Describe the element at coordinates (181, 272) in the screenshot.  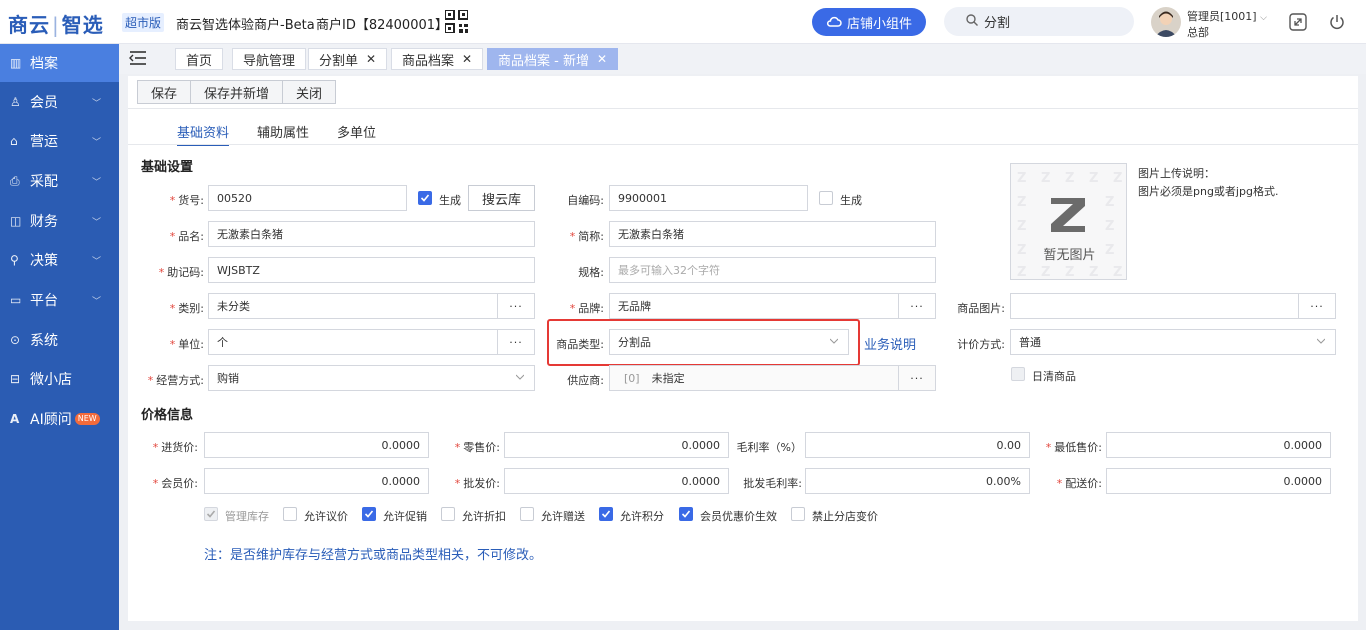
I see `mnemonic-label: * 助记码:` at that location.